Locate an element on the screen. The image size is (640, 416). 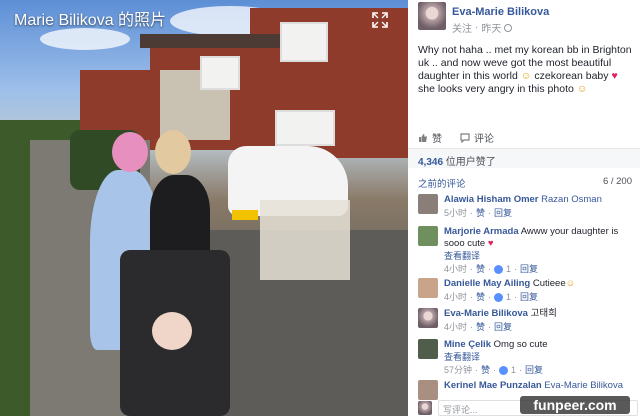
comment-author: Alawia Hisham Omer is located at coordinates (491, 199).